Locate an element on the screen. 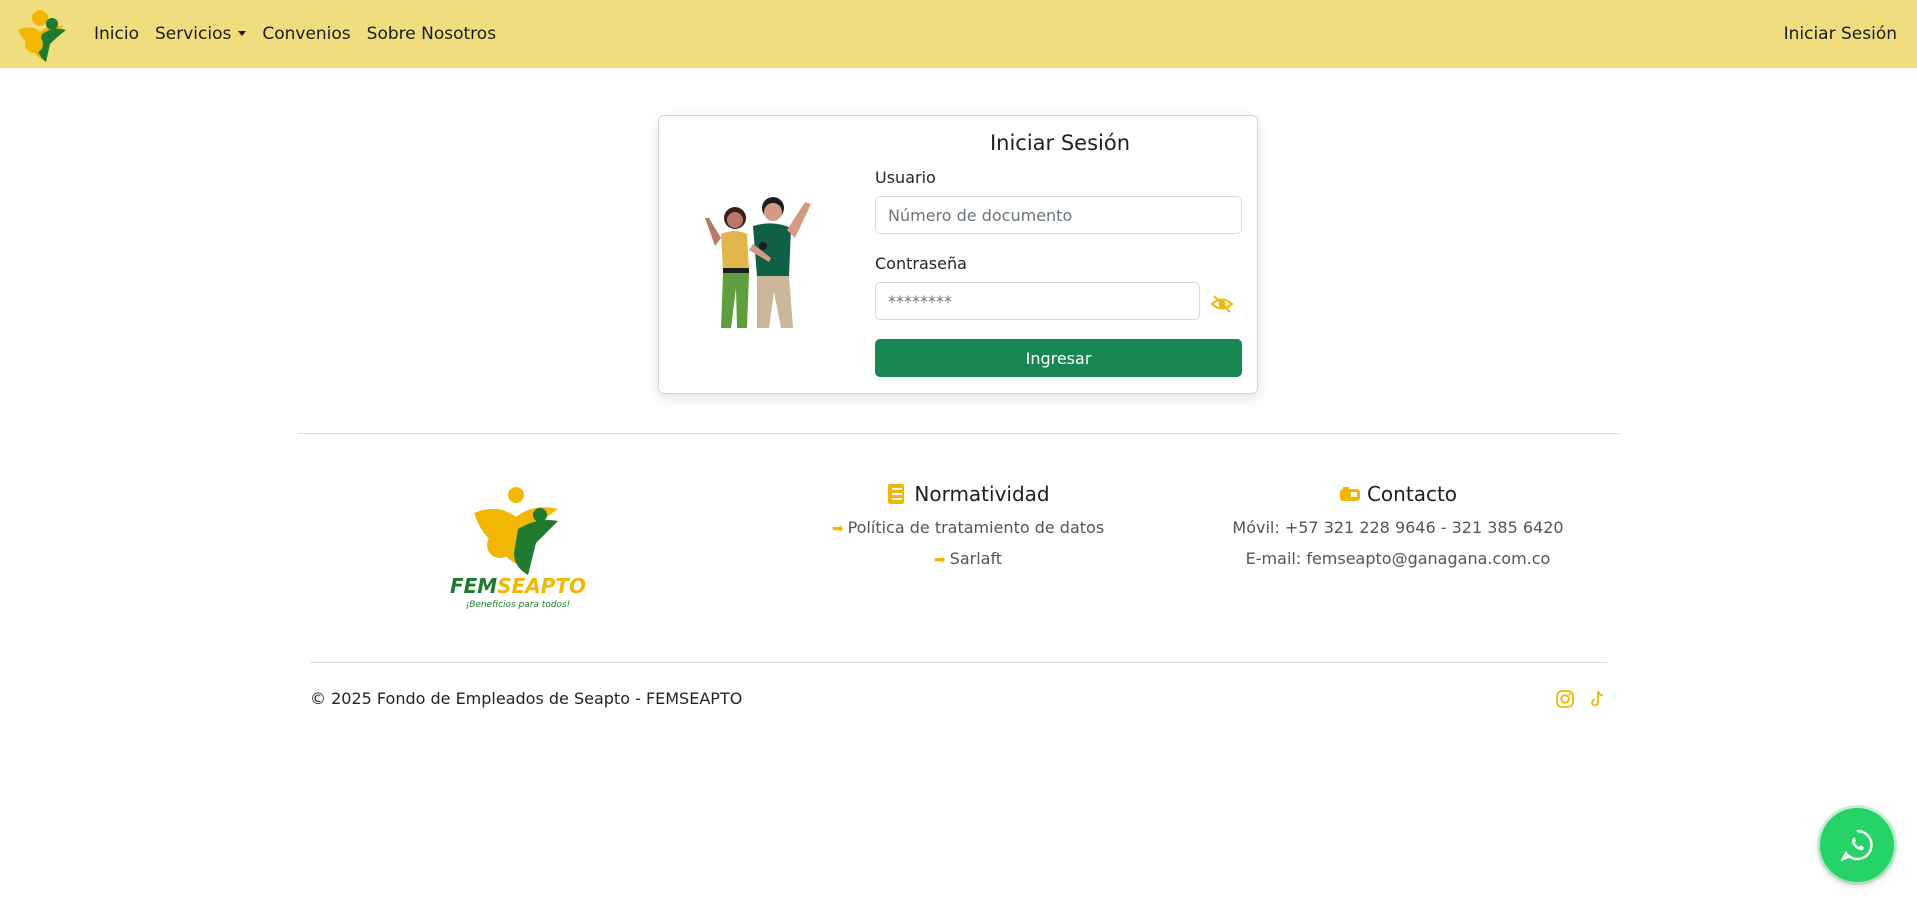 The image size is (1917, 908). footer-logo-tagline: ¡Beneficios para todos! is located at coordinates (518, 605).